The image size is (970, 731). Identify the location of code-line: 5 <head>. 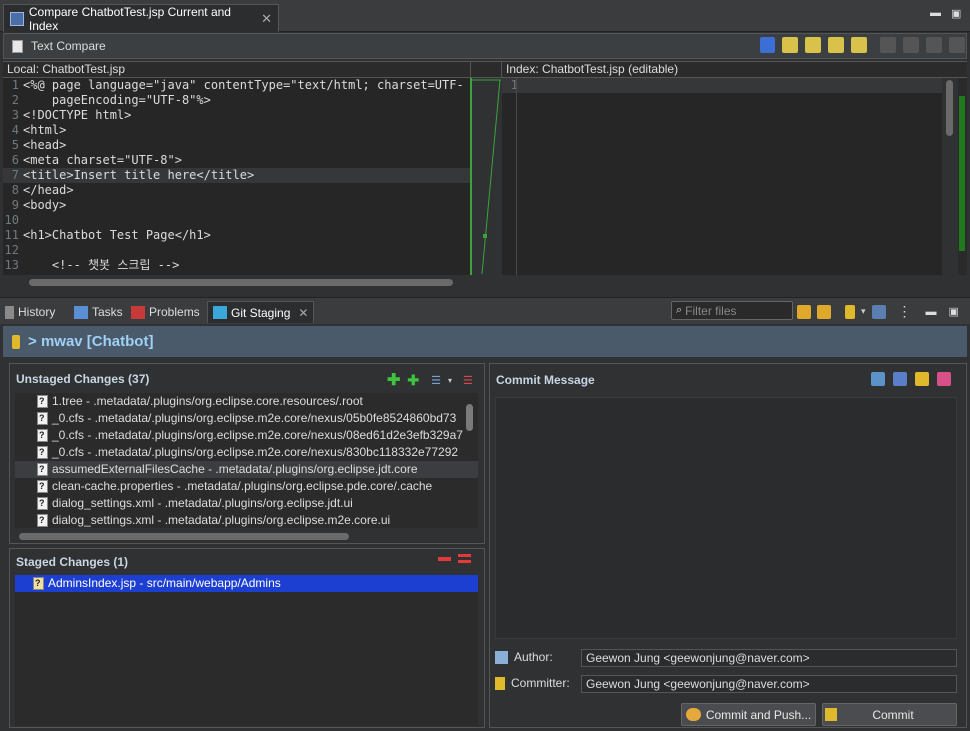
(39, 145).